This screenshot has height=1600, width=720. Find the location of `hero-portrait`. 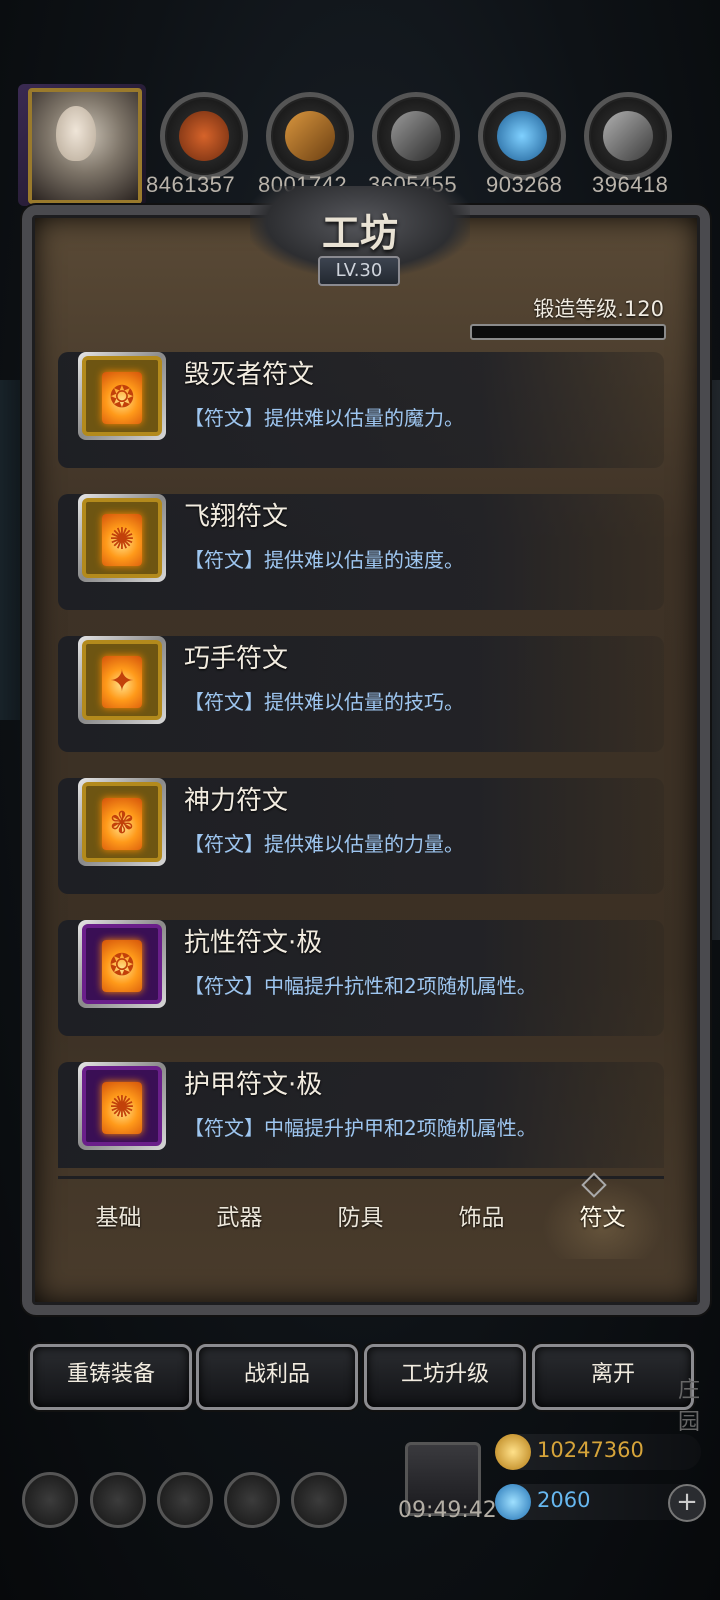

hero-portrait is located at coordinates (82, 145).